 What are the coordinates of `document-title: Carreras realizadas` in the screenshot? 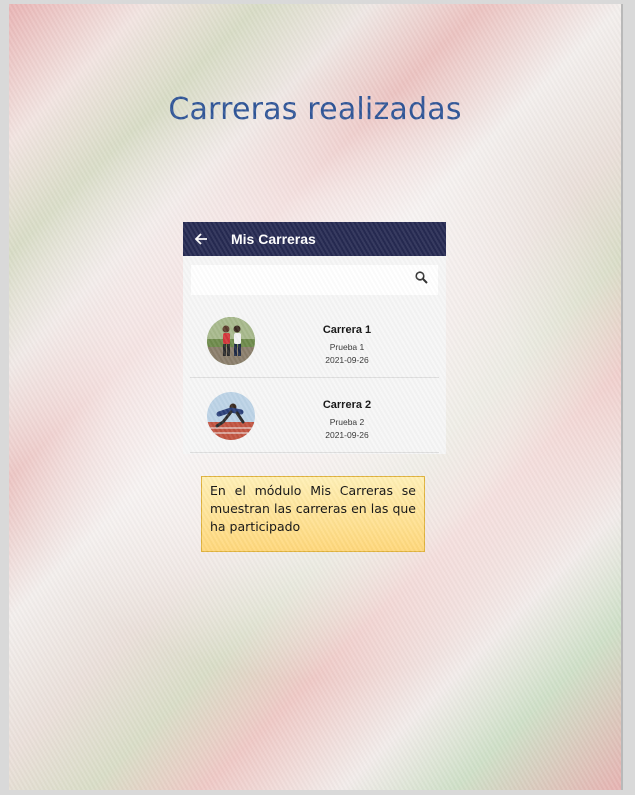 It's located at (315, 109).